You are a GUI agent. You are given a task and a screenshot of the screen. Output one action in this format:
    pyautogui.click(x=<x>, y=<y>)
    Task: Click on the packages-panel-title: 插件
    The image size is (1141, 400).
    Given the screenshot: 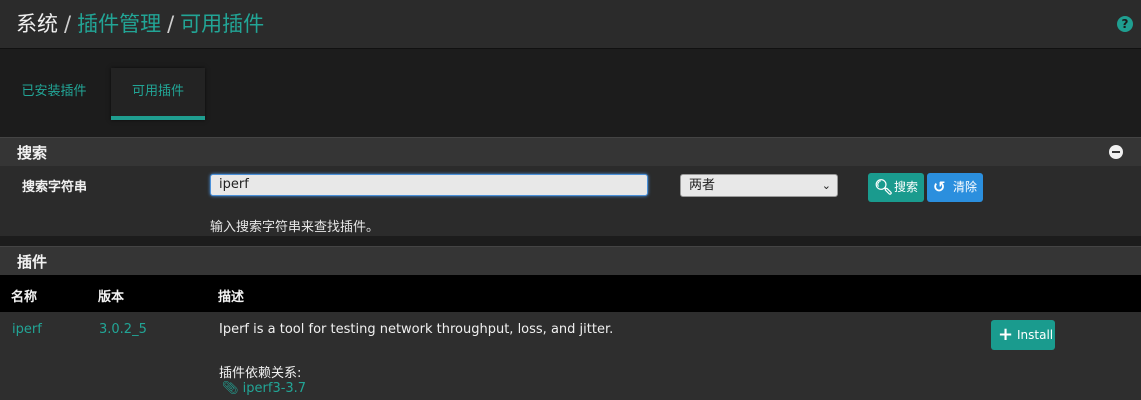 What is the action you would take?
    pyautogui.click(x=32, y=262)
    